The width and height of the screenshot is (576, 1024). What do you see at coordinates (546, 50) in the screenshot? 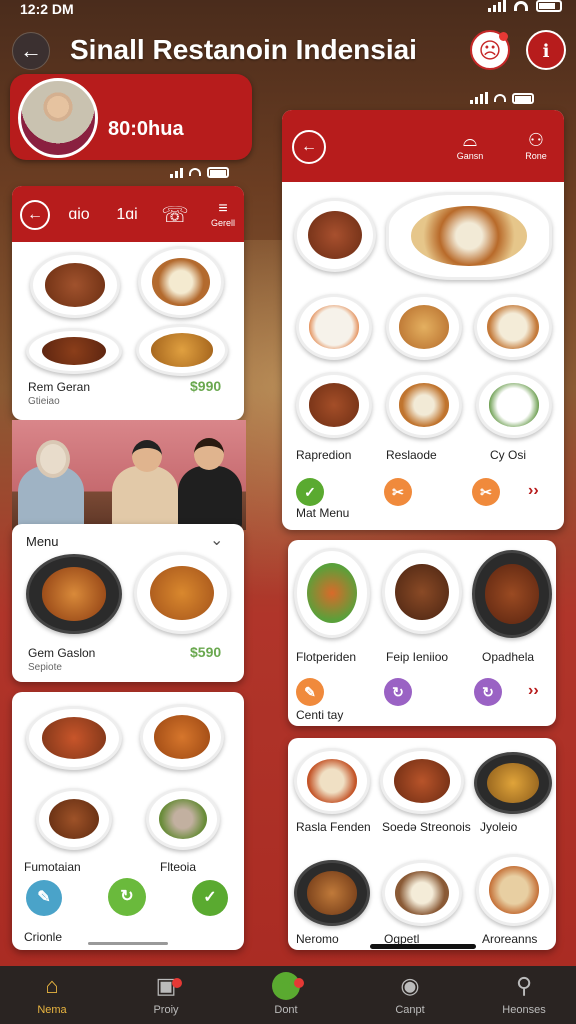
I see `info-button: ℹ` at bounding box center [546, 50].